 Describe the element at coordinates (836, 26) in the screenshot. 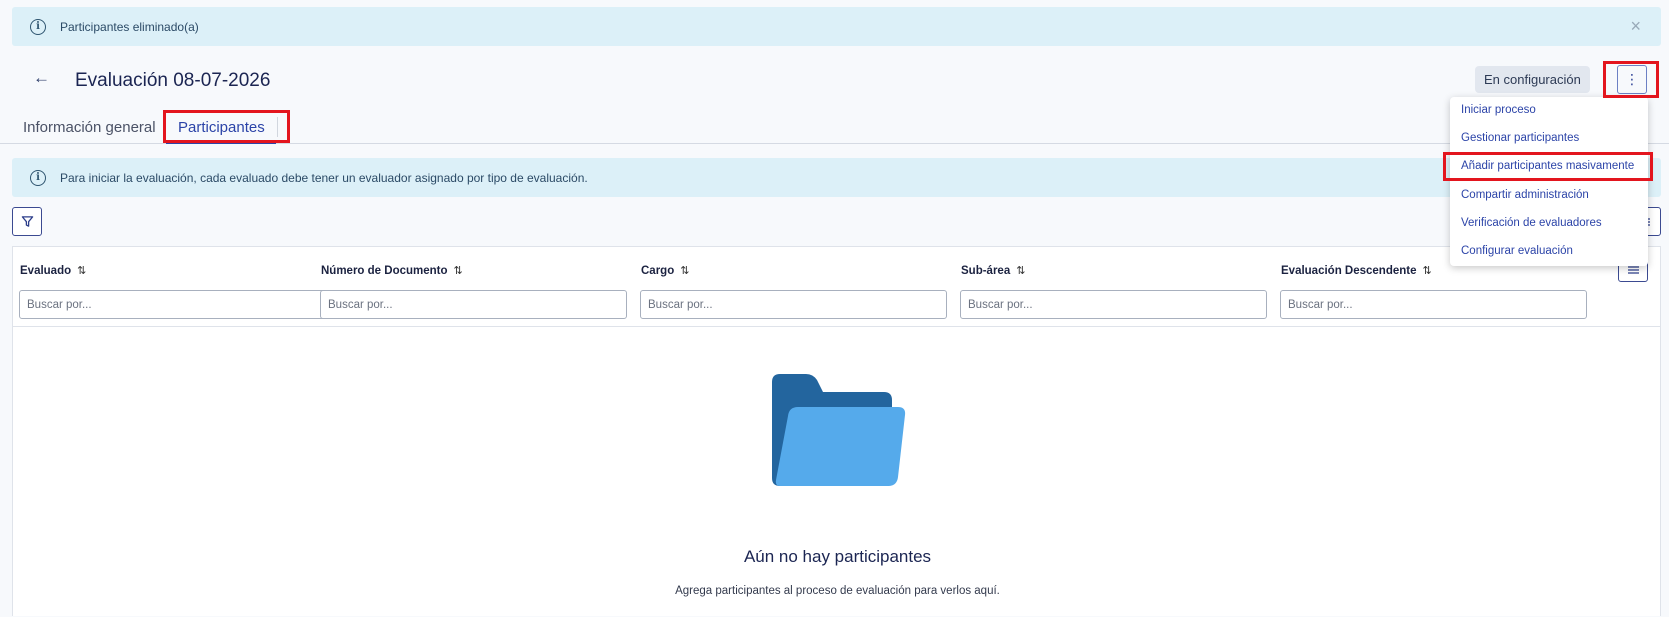

I see `toast-notification: i Participantes eliminado(a) ×` at that location.